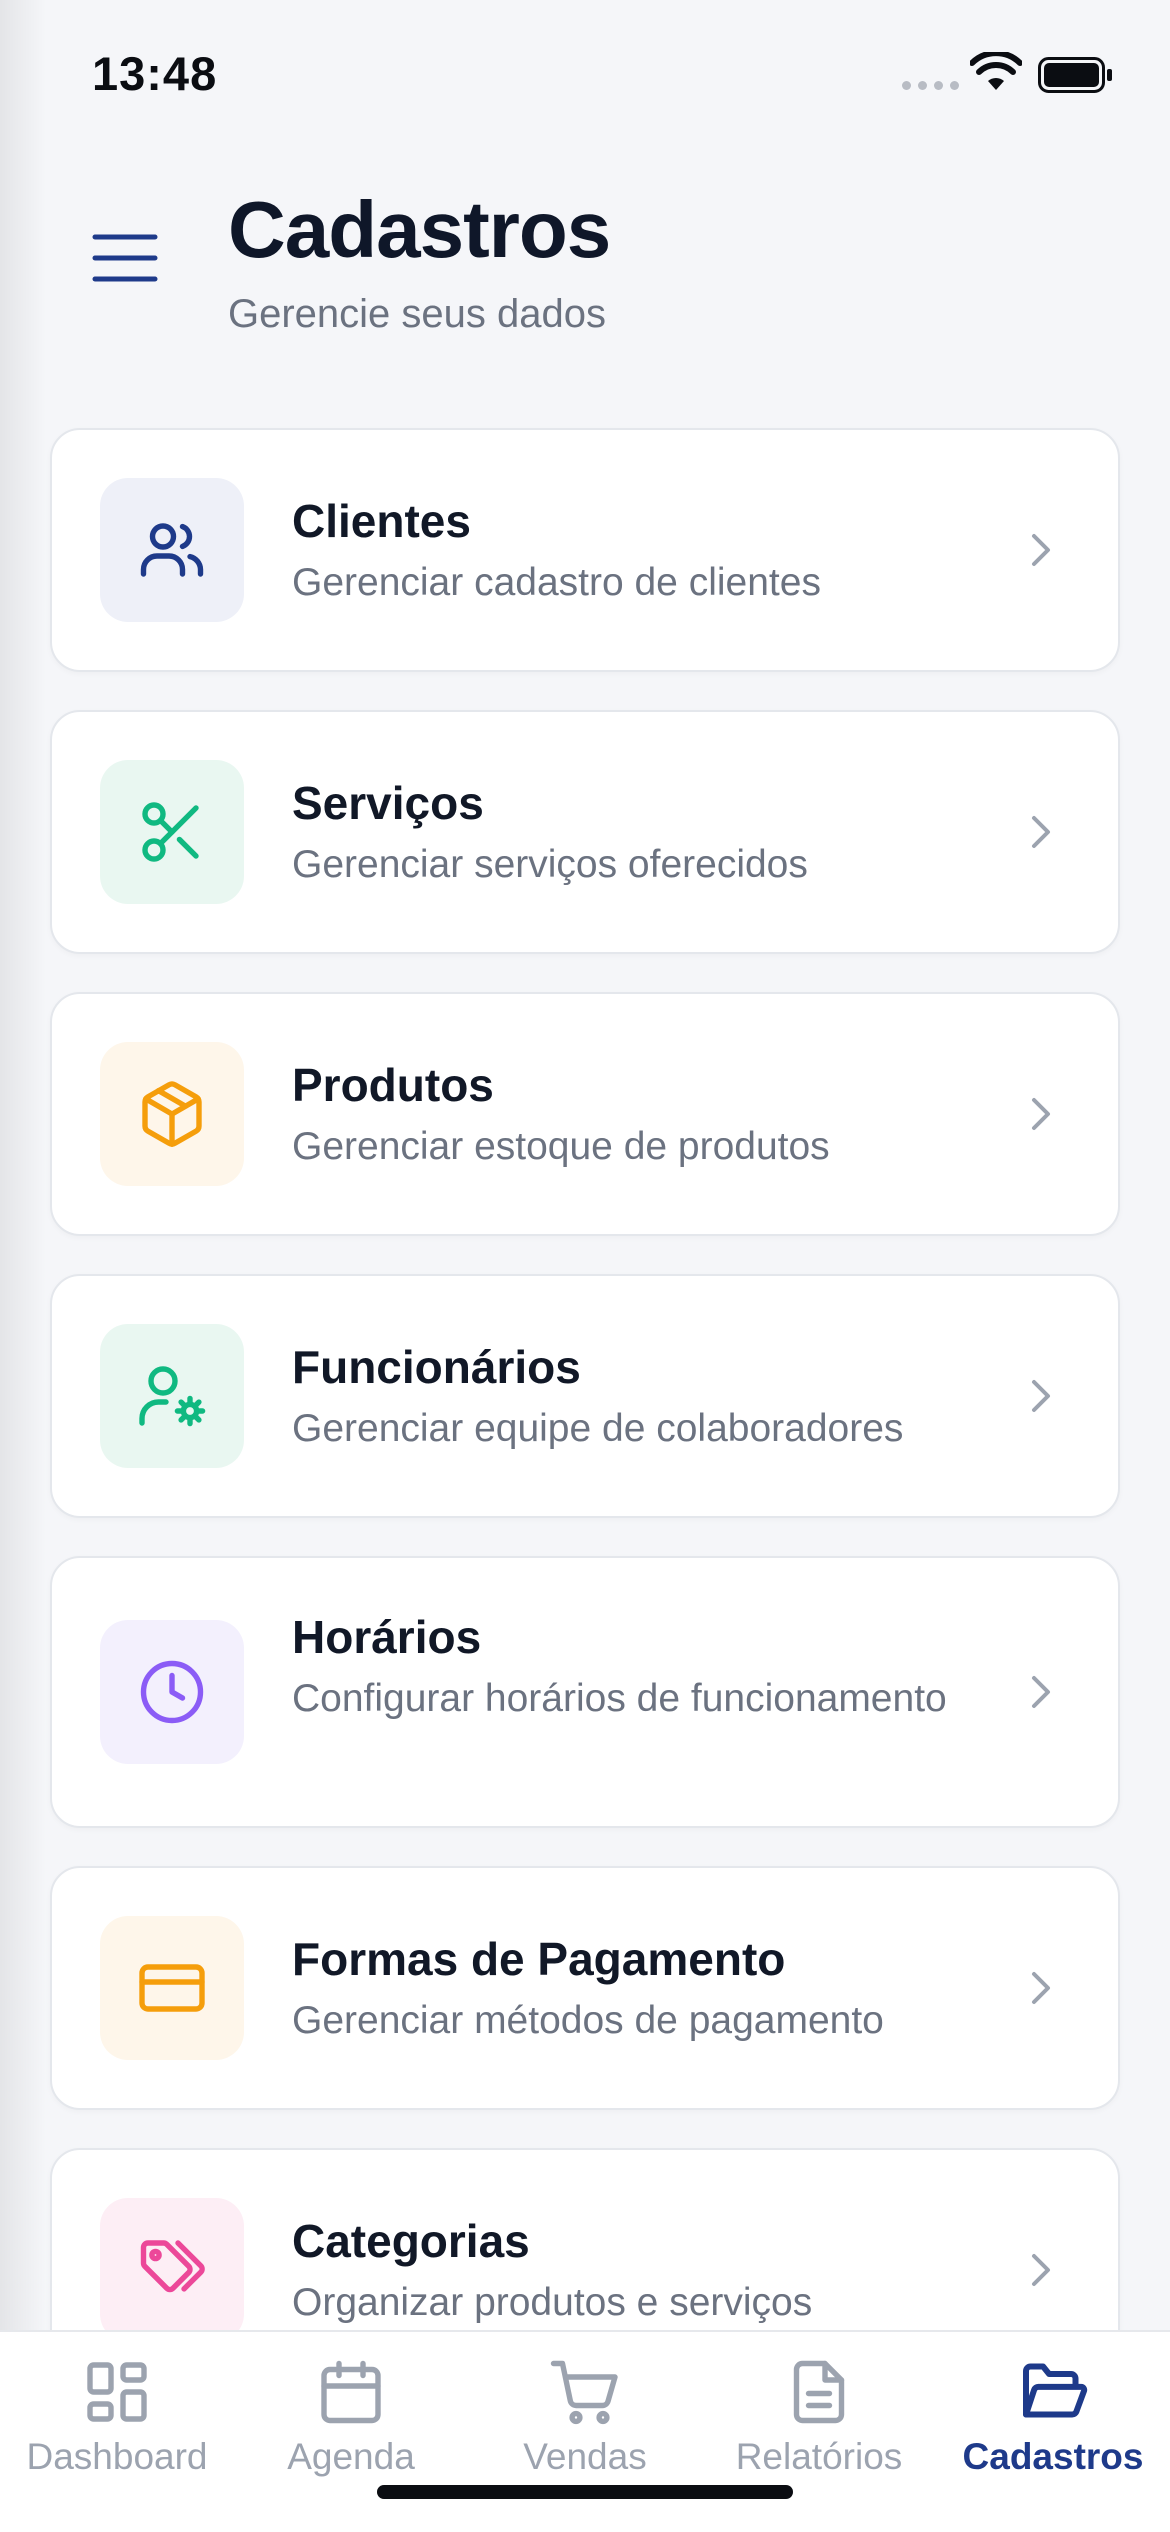  Describe the element at coordinates (125, 258) in the screenshot. I see `hamburger-menu-icon` at that location.